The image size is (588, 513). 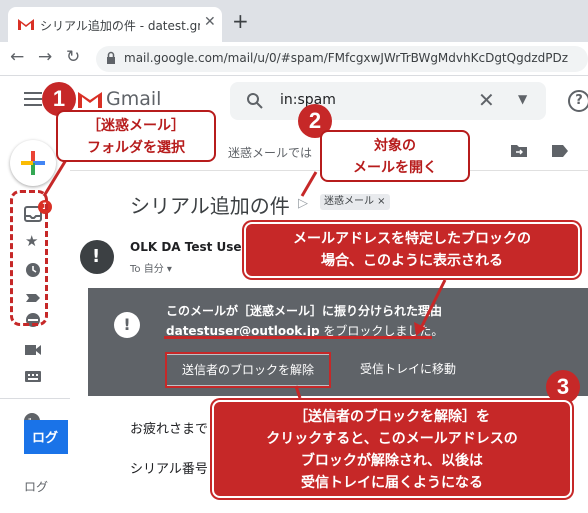 What do you see at coordinates (392, 417) in the screenshot?
I see `step-3-line1: ［送信者のブロックを解除］を` at bounding box center [392, 417].